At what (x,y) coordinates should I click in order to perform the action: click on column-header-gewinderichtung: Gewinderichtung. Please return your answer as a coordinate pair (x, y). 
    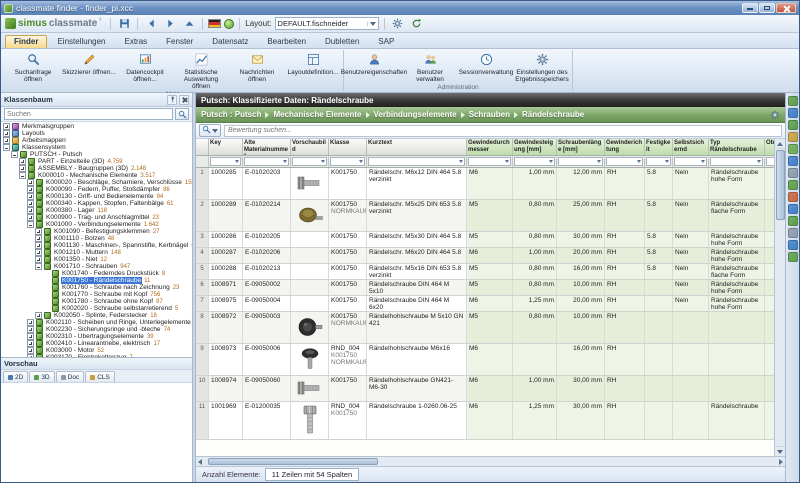
    Looking at the image, I should click on (625, 147).